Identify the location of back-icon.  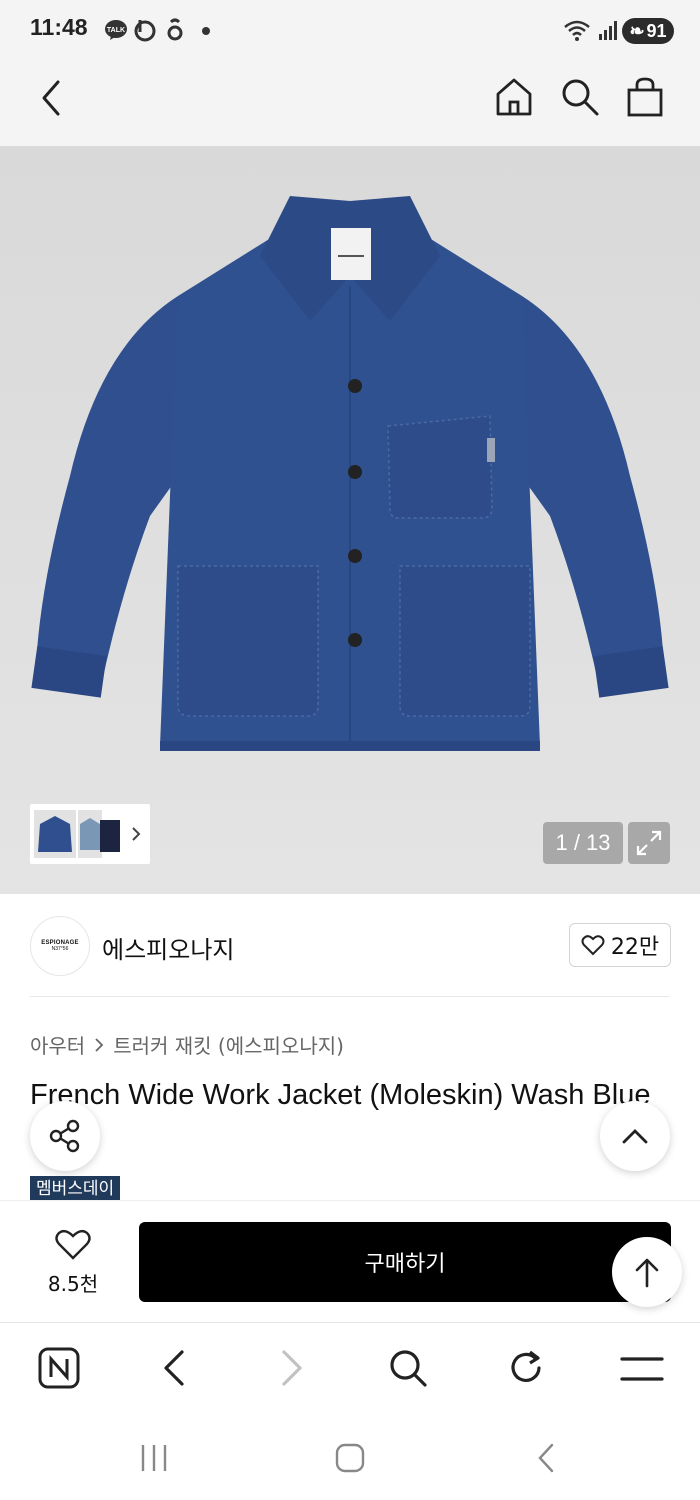
(52, 98).